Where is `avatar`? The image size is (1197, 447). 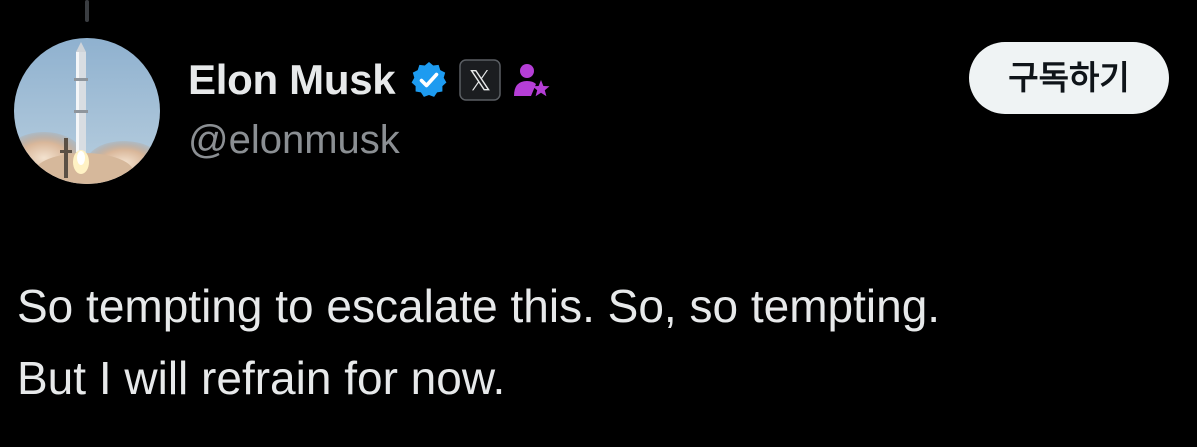 avatar is located at coordinates (87, 111).